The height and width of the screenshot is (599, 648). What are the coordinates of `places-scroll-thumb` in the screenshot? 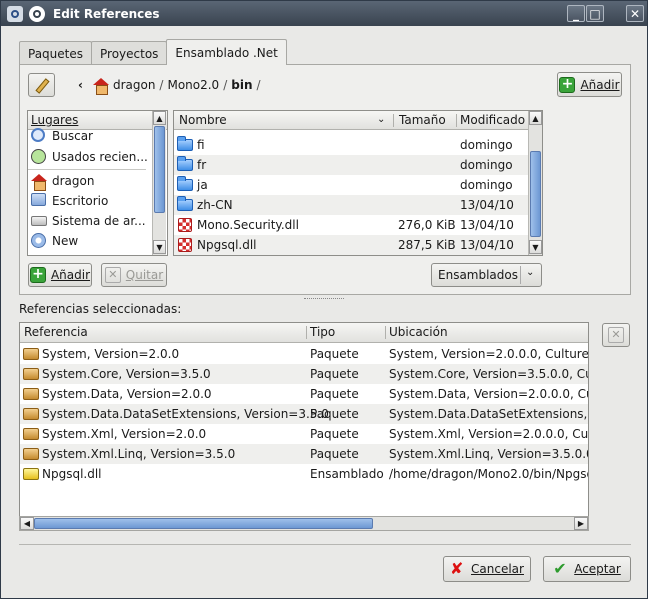 It's located at (159, 169).